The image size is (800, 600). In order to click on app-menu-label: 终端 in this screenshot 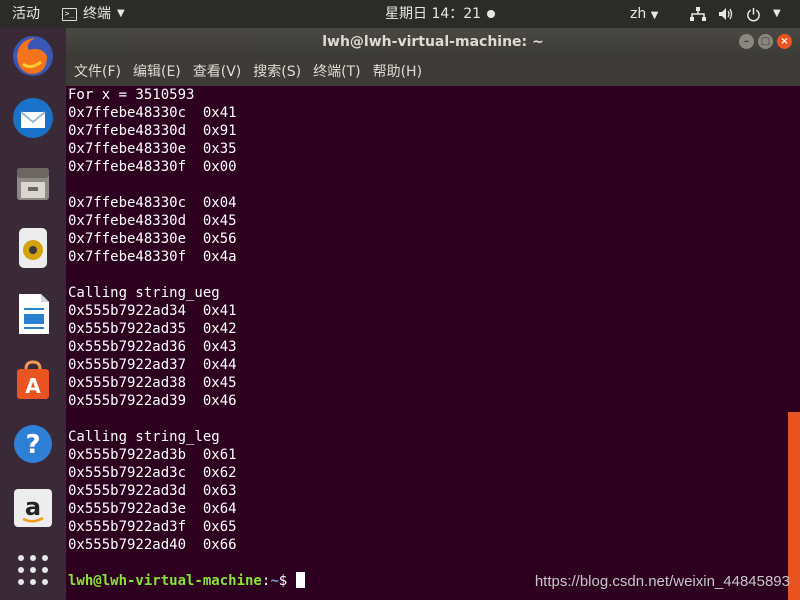, I will do `click(97, 14)`.